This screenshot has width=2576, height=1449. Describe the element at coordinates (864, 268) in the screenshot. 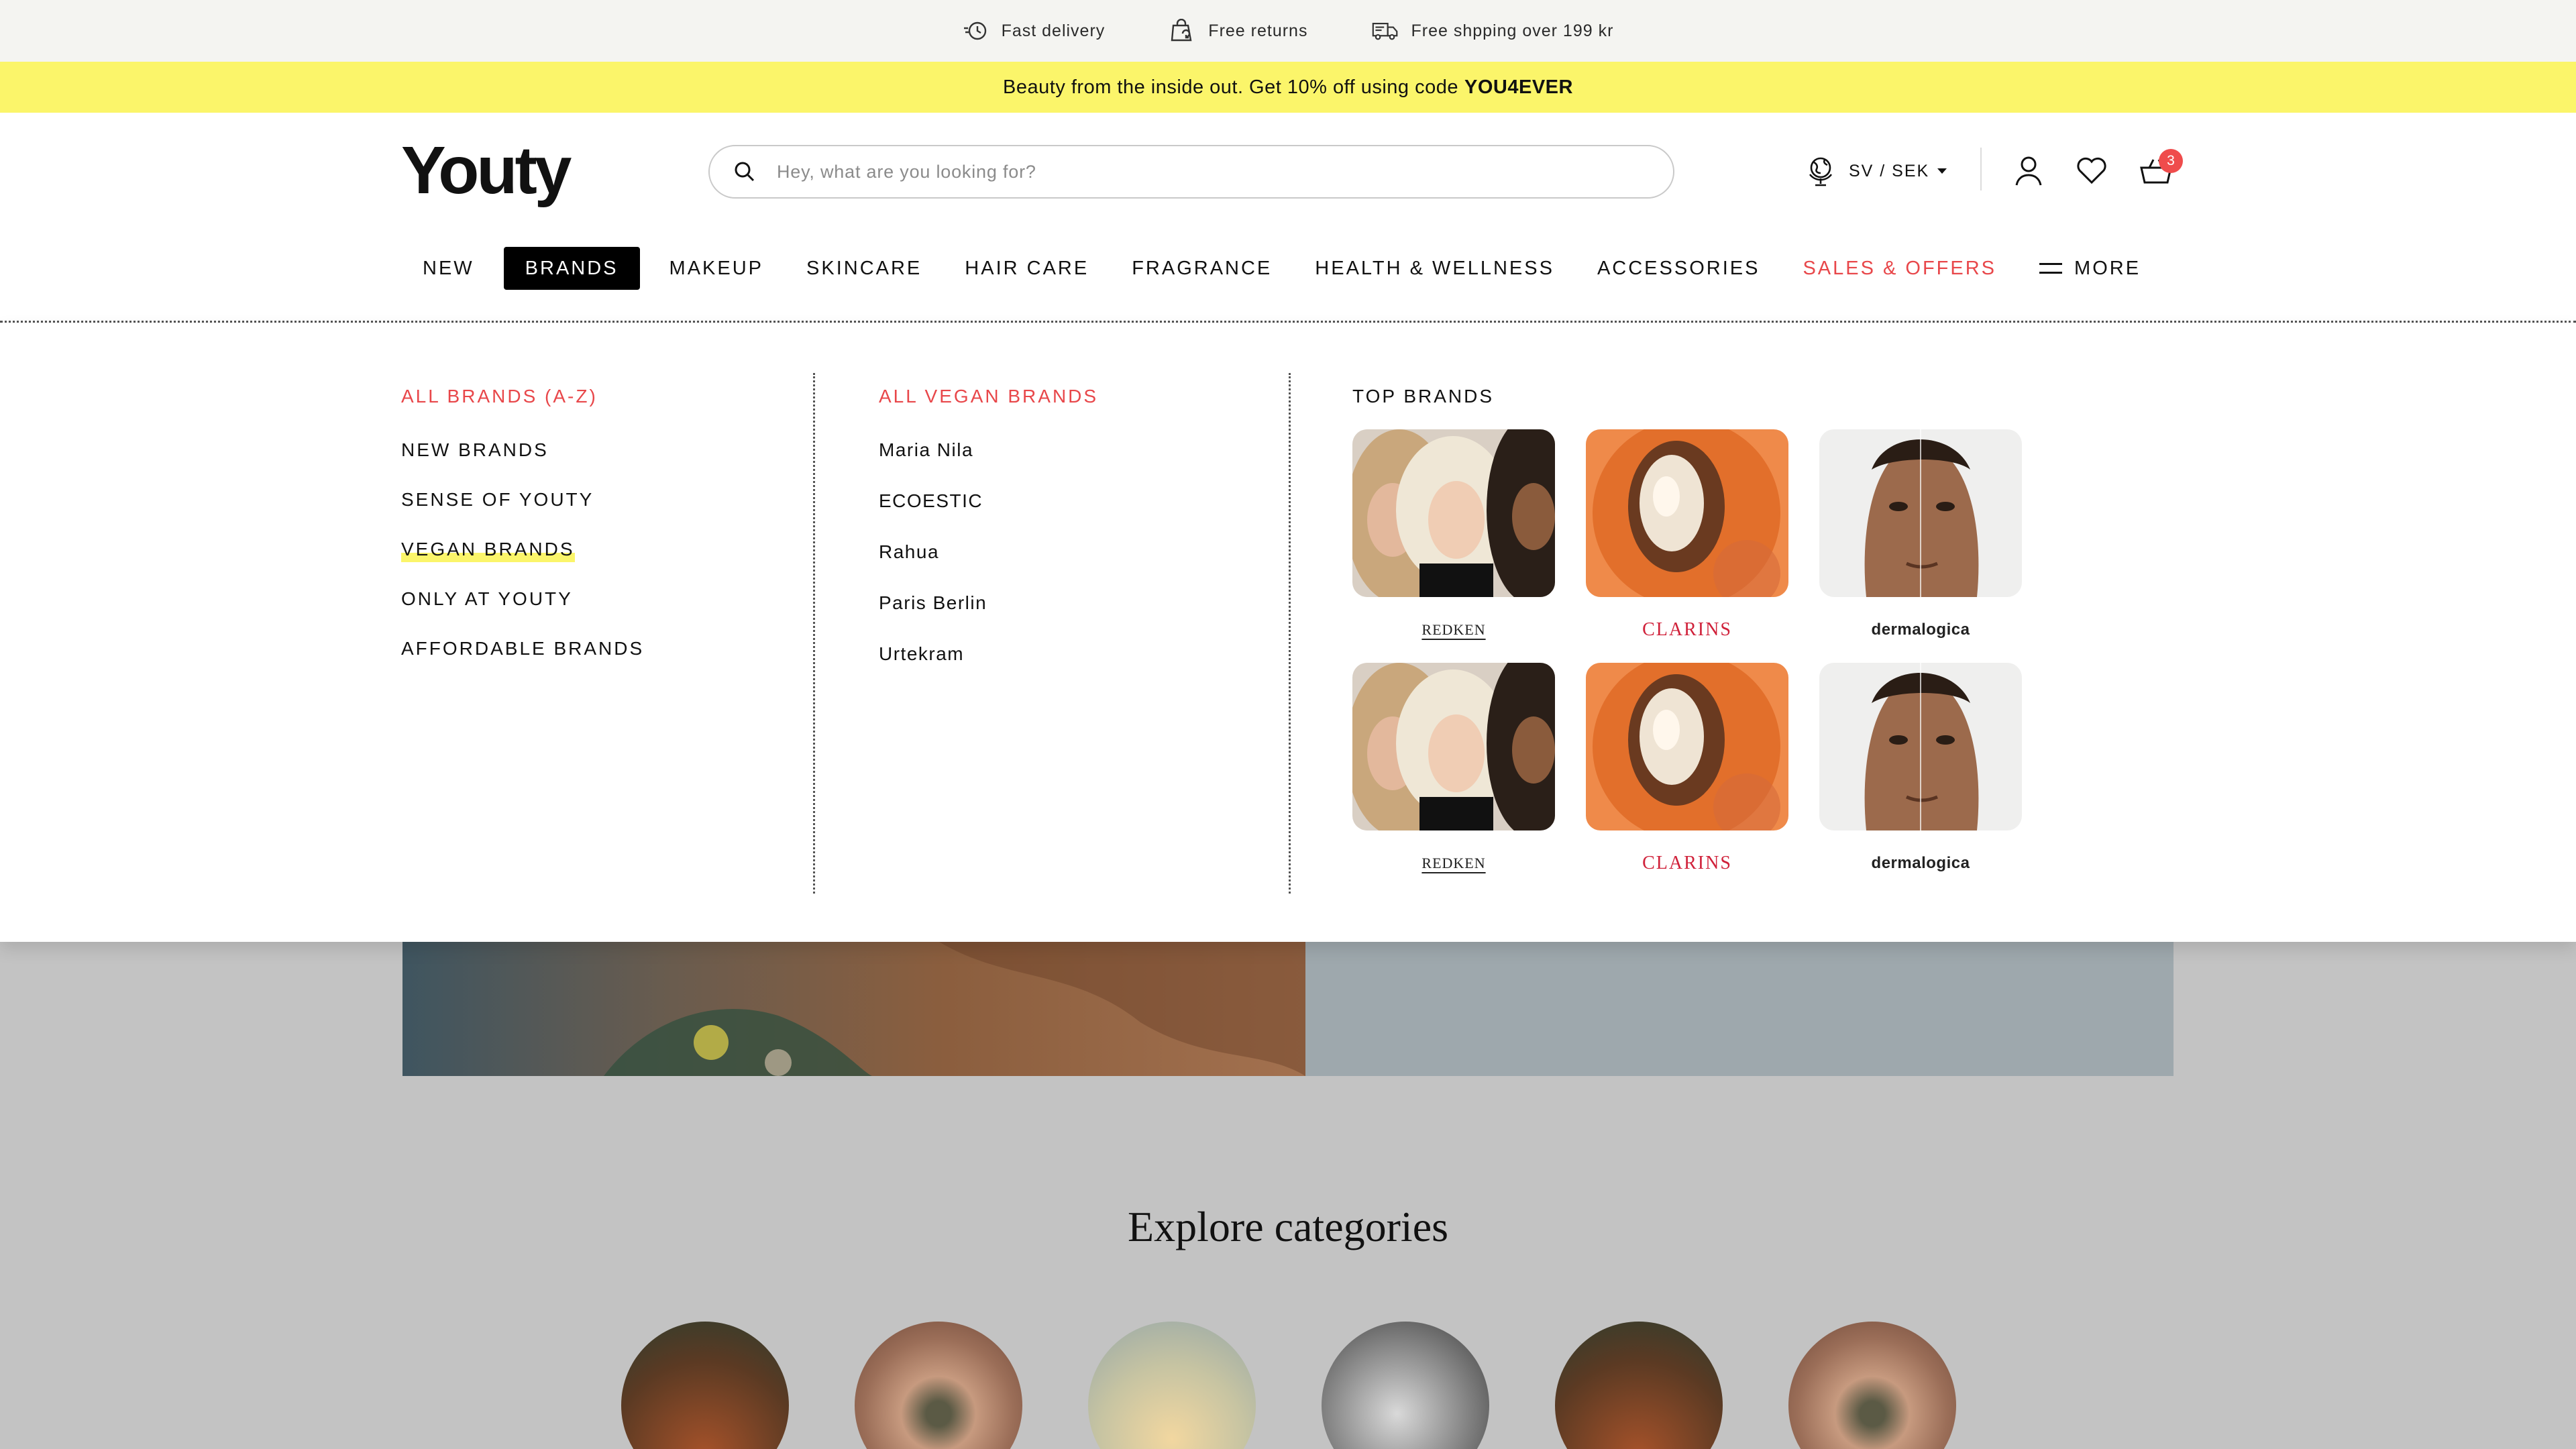

I see `nav-item-skincare: SKINCARE` at that location.